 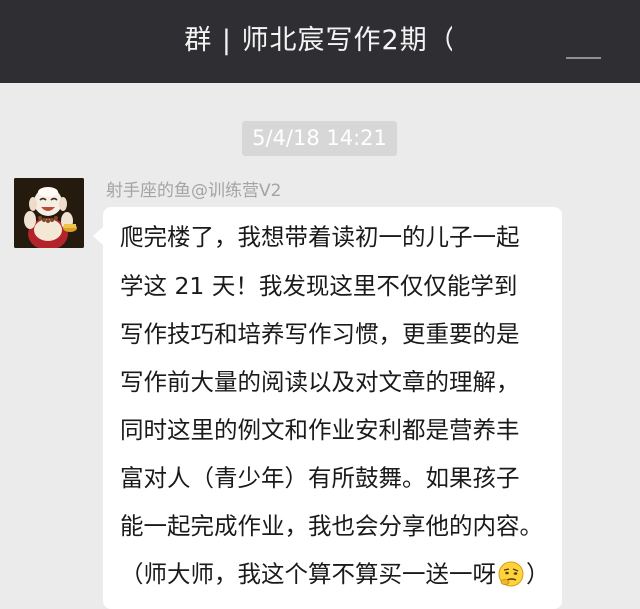 I want to click on message-line: 写作技巧和培养写作习惯，更重要的是, so click(x=320, y=334).